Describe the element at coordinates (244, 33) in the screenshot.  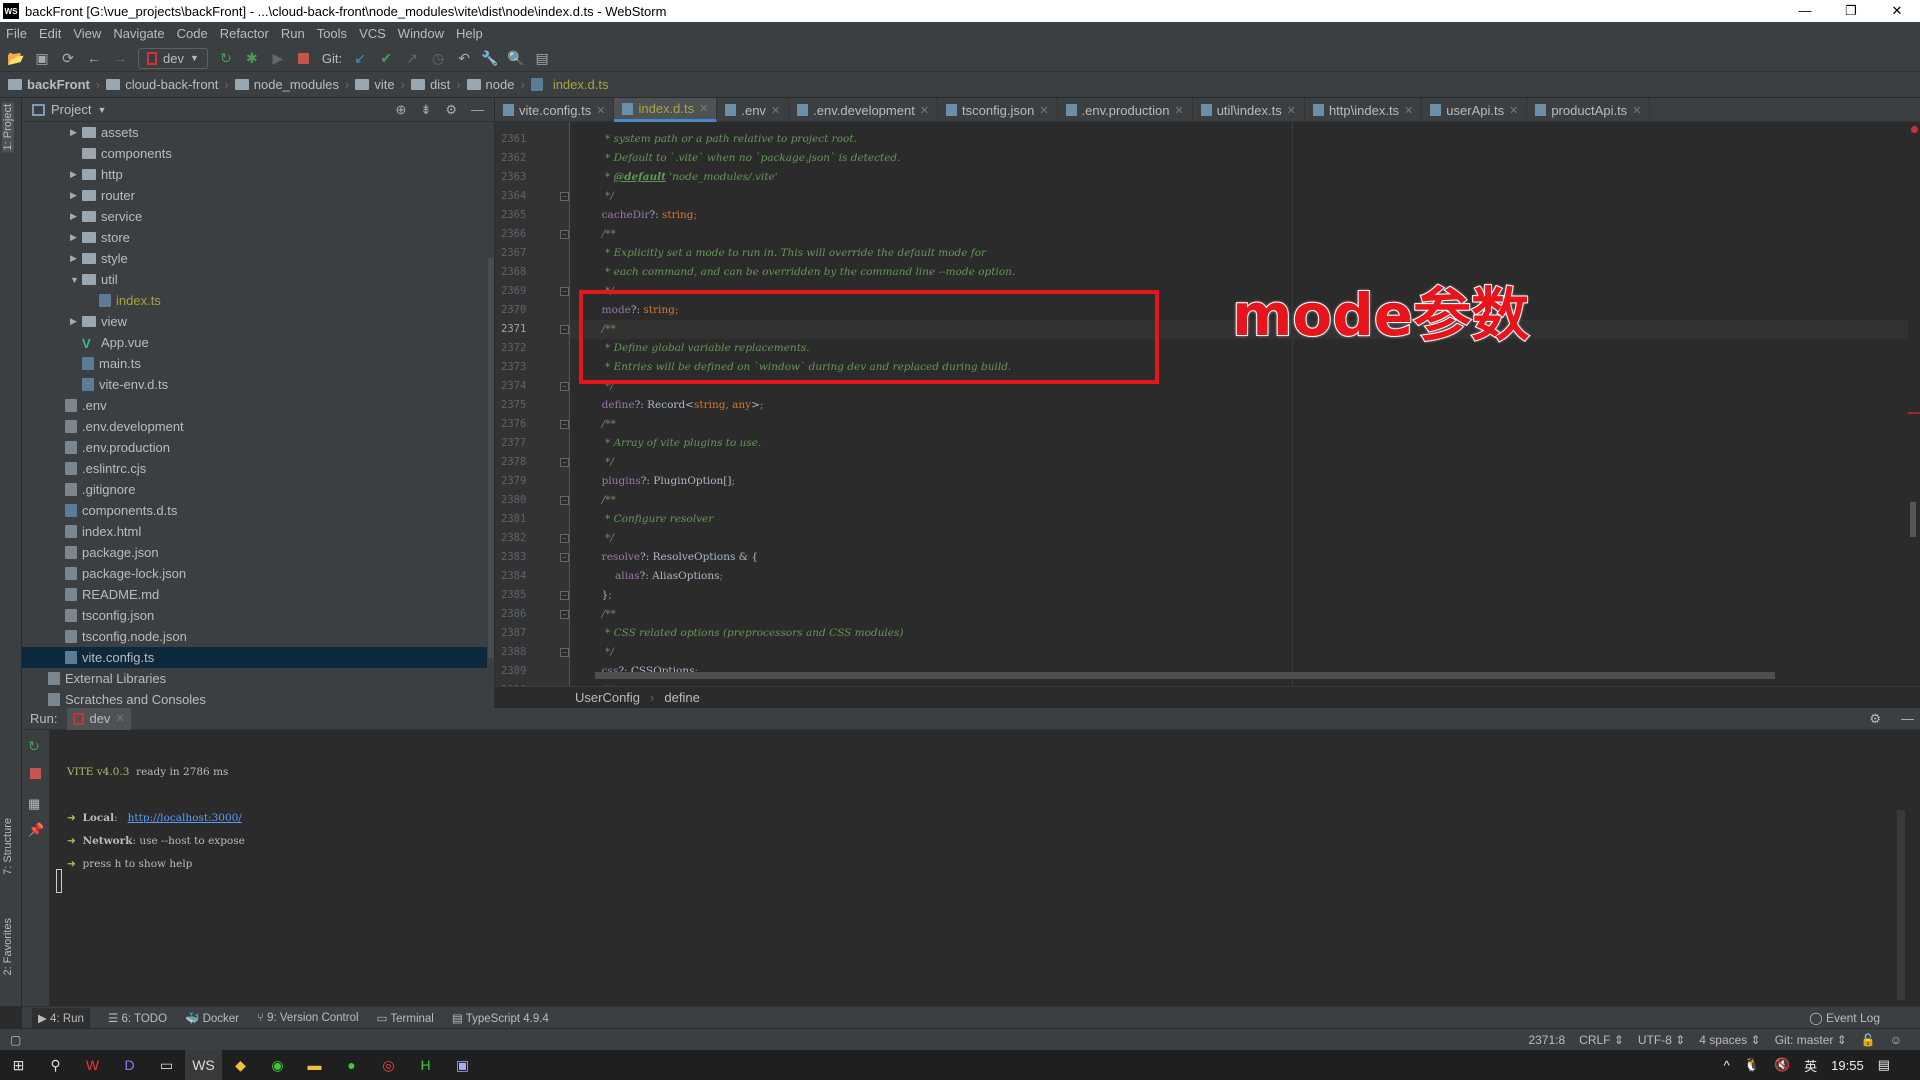
I see `menu-refactor: Refactor` at that location.